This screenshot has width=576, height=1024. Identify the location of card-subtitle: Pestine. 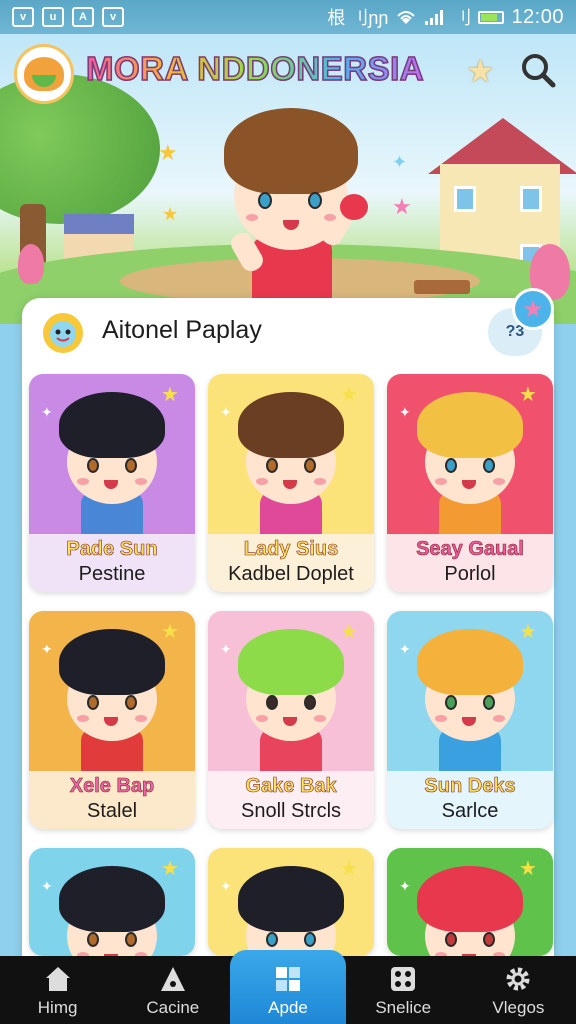
(112, 574).